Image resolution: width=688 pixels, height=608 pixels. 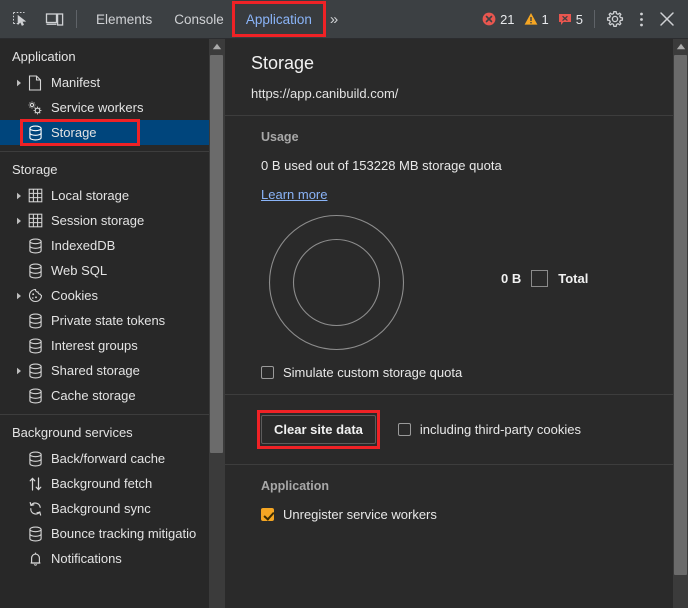 I want to click on simulate-quota-checkbox, so click(x=267, y=372).